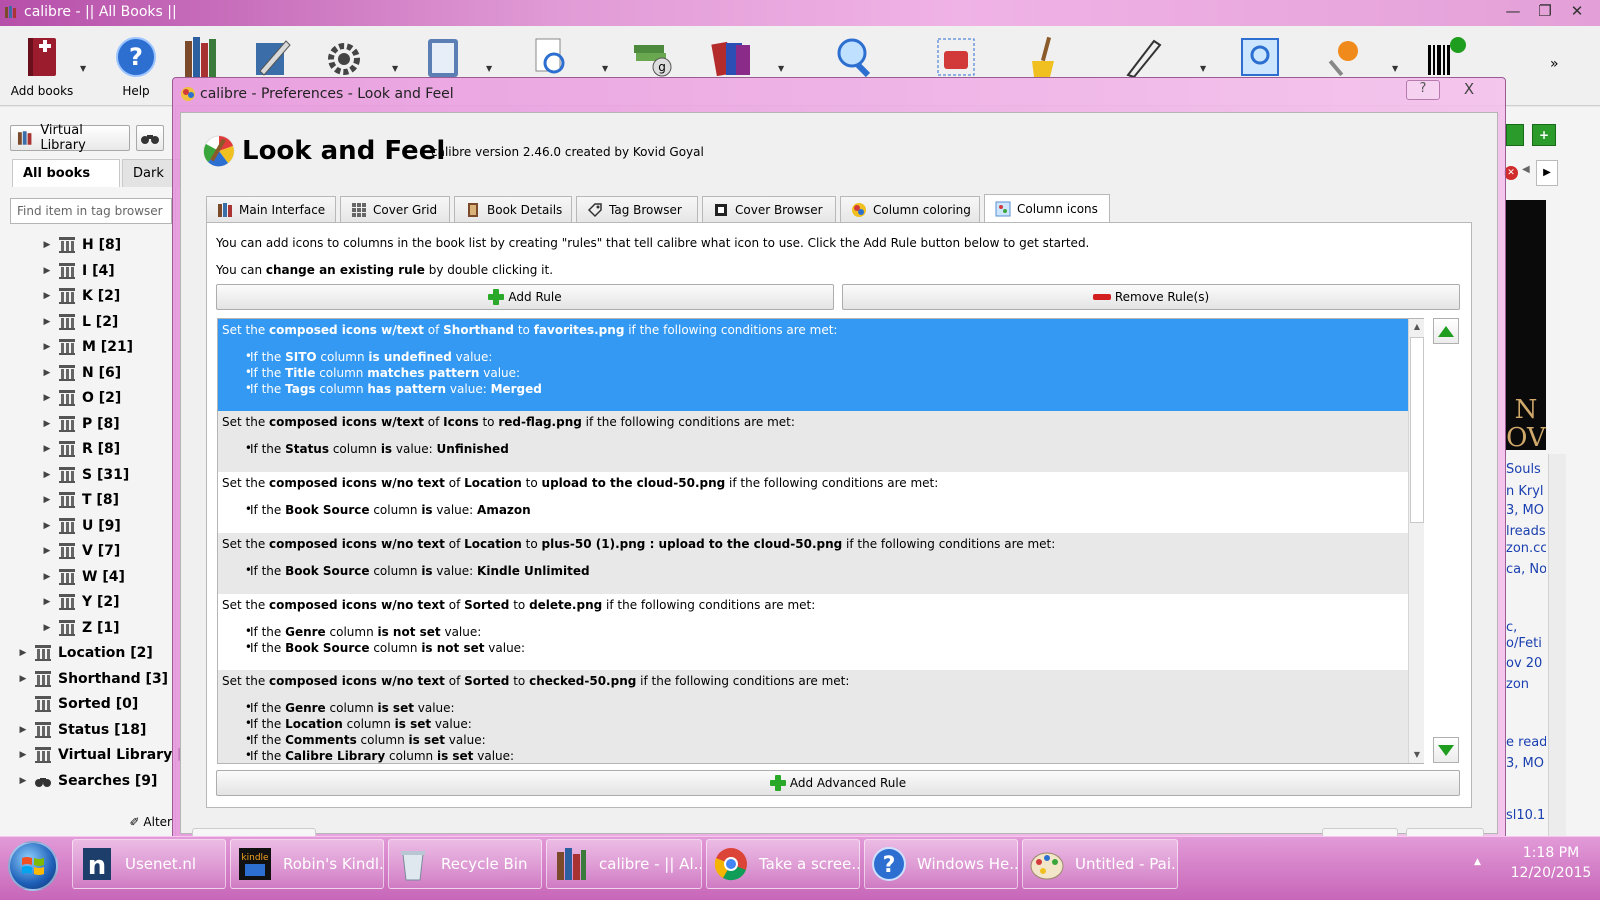 This screenshot has height=900, width=1600. Describe the element at coordinates (1526, 742) in the screenshot. I see `book-list-cell: e read` at that location.